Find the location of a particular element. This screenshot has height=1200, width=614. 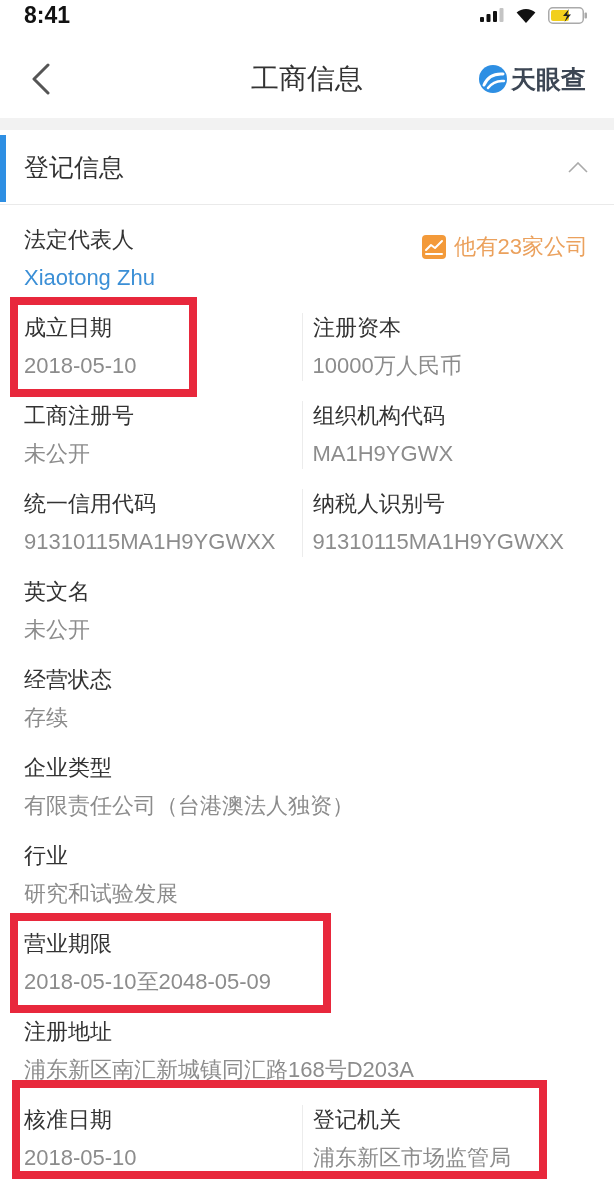

field-label: 成立日期 is located at coordinates (68, 328).